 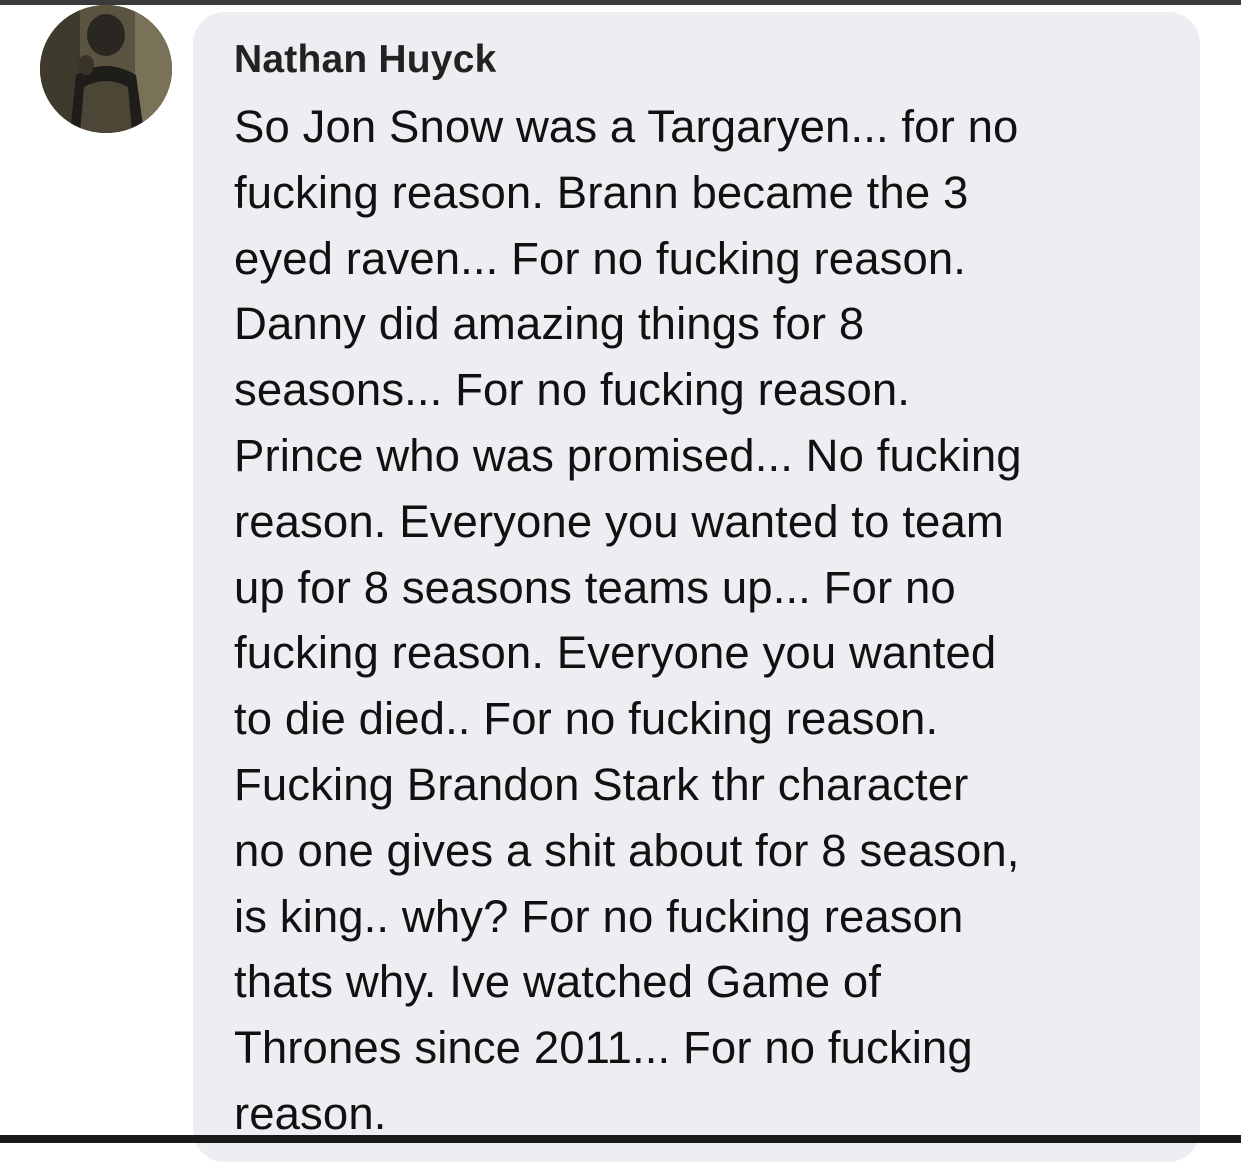 I want to click on comment-line: no one gives a shit about for 8 season,, so click(x=627, y=850).